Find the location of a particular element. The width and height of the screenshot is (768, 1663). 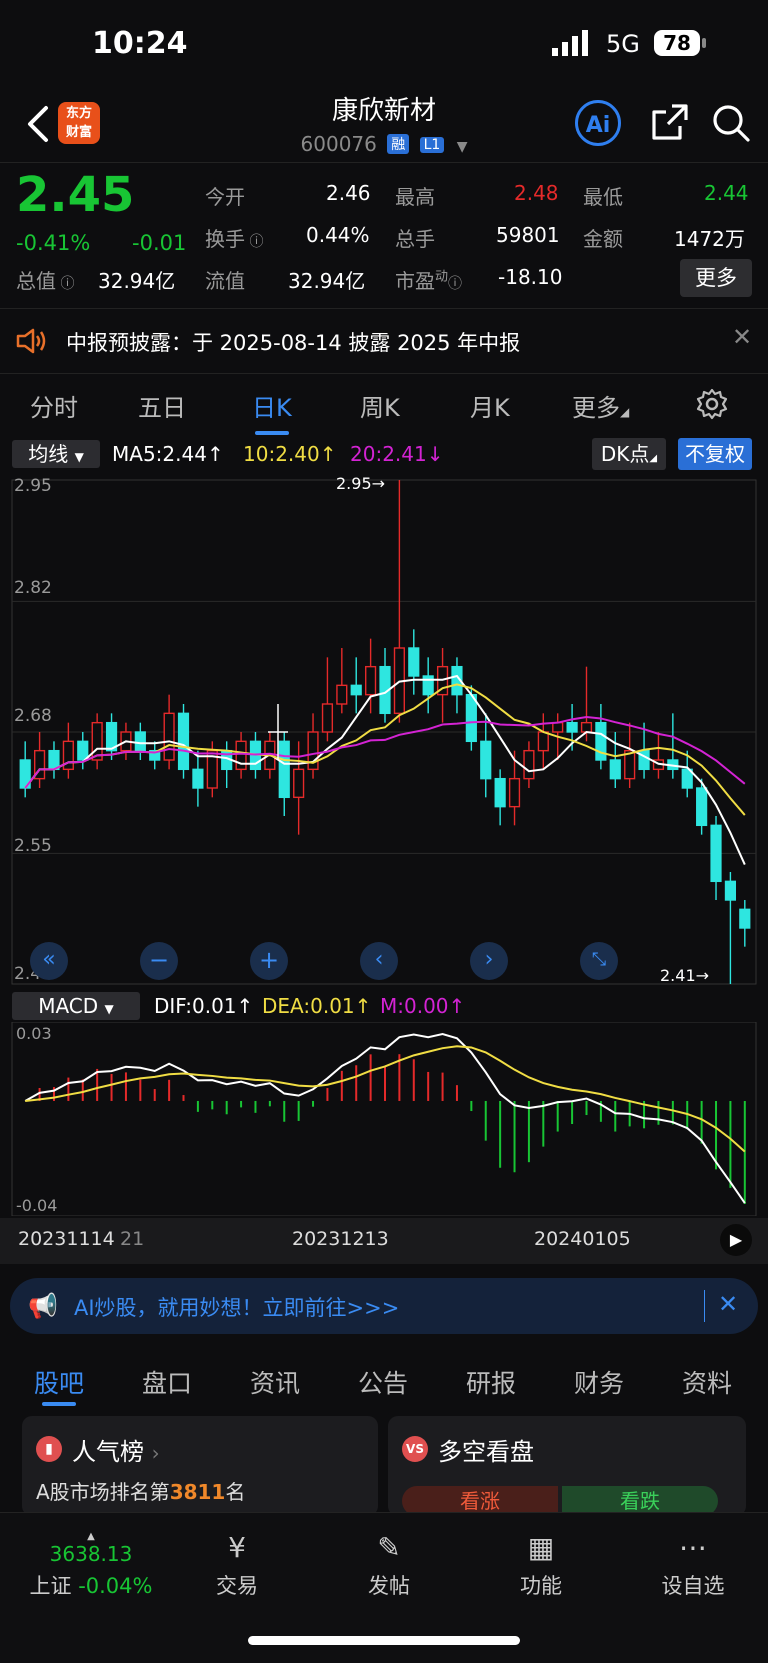

gear-icon is located at coordinates (712, 404).